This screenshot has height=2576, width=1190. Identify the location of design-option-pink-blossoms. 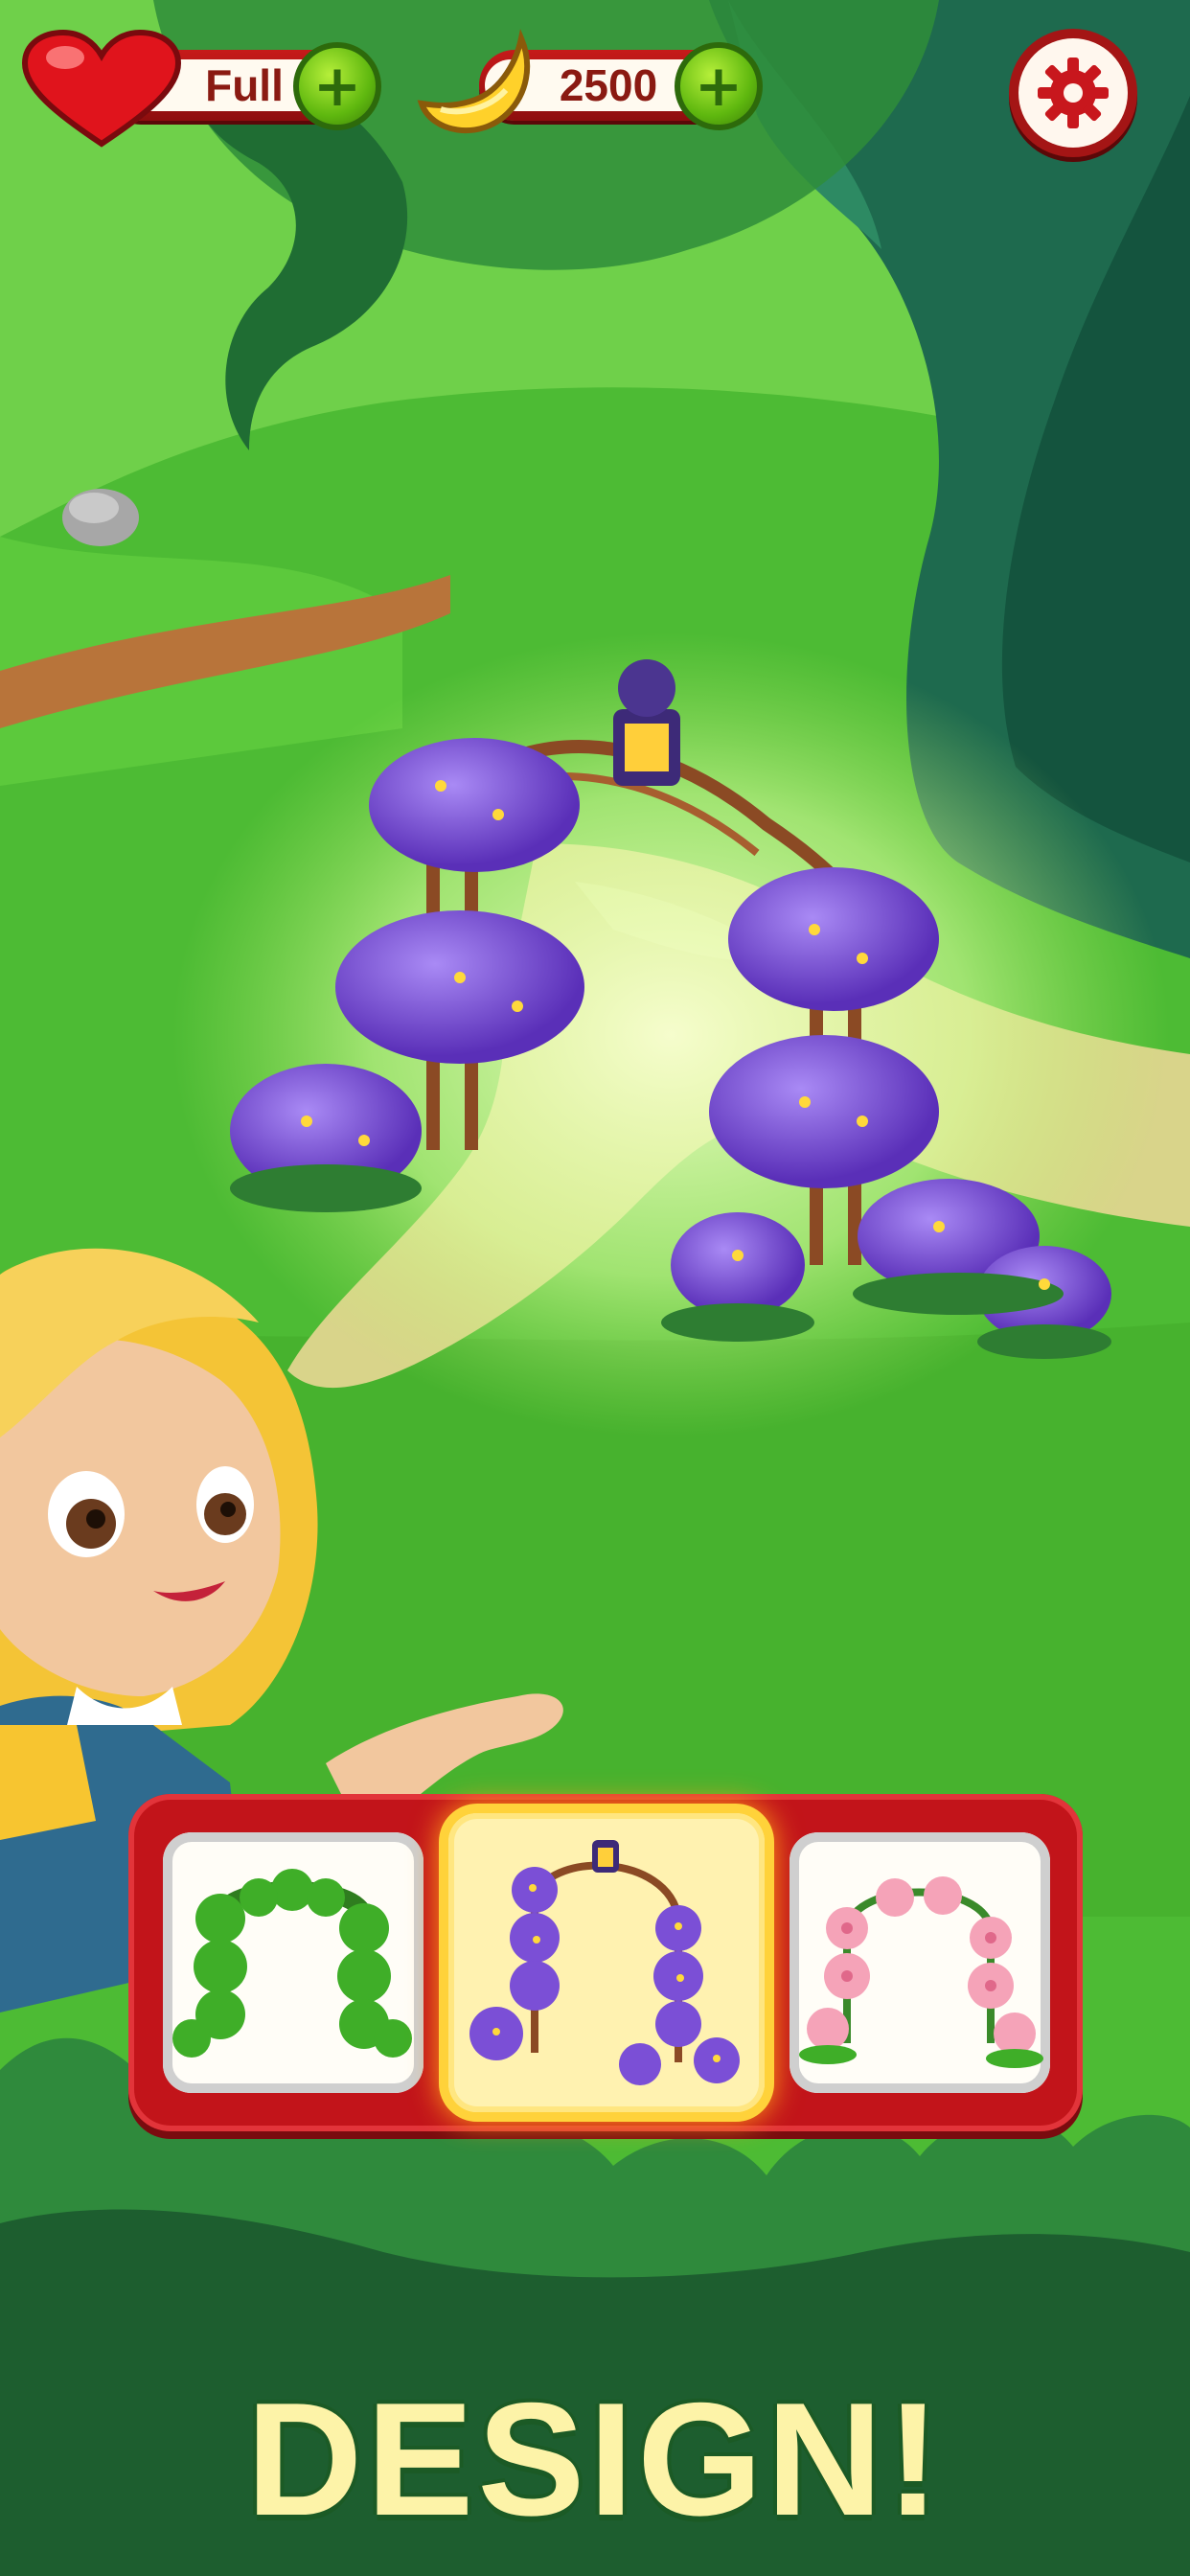
(920, 1962).